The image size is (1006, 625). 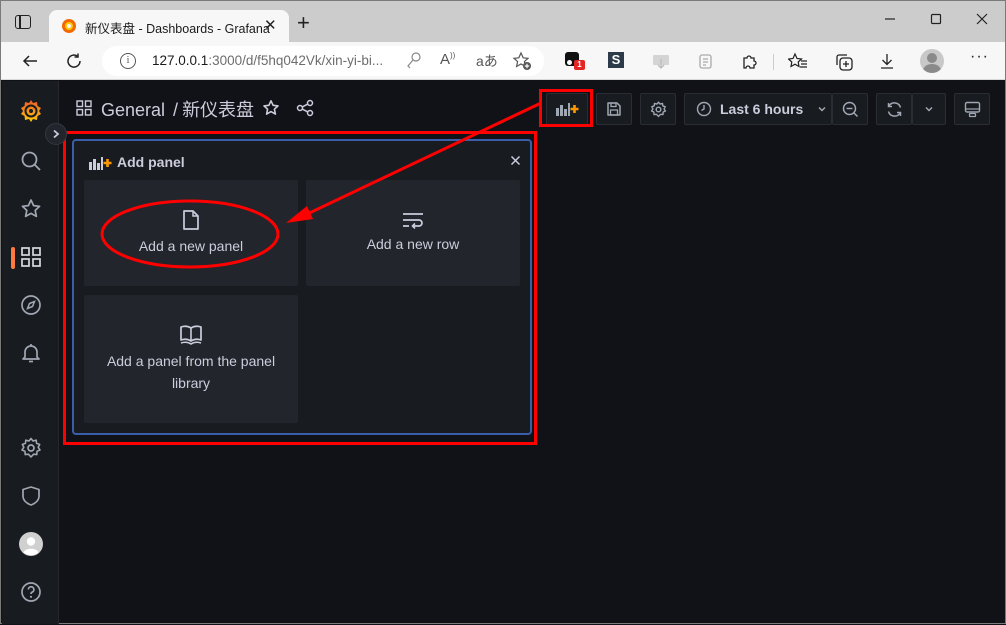 I want to click on extension-badge-icon: 1, so click(x=575, y=61).